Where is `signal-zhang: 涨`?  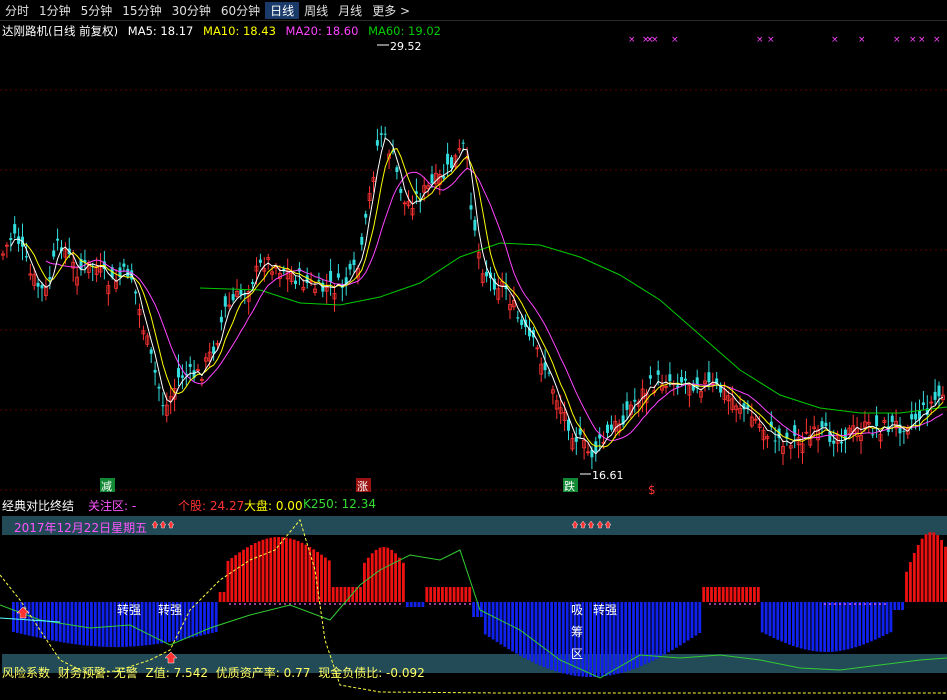 signal-zhang: 涨 is located at coordinates (363, 485).